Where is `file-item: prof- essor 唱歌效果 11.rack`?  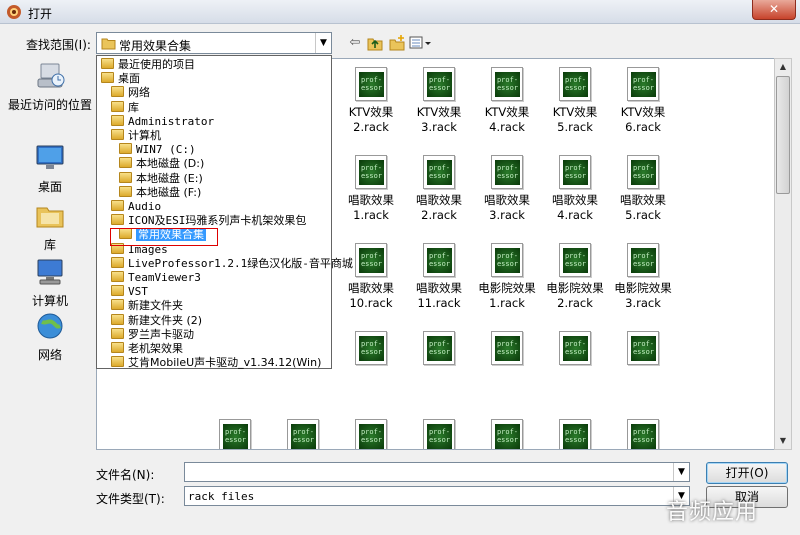
file-item: prof- essor 唱歌效果 11.rack is located at coordinates (439, 277).